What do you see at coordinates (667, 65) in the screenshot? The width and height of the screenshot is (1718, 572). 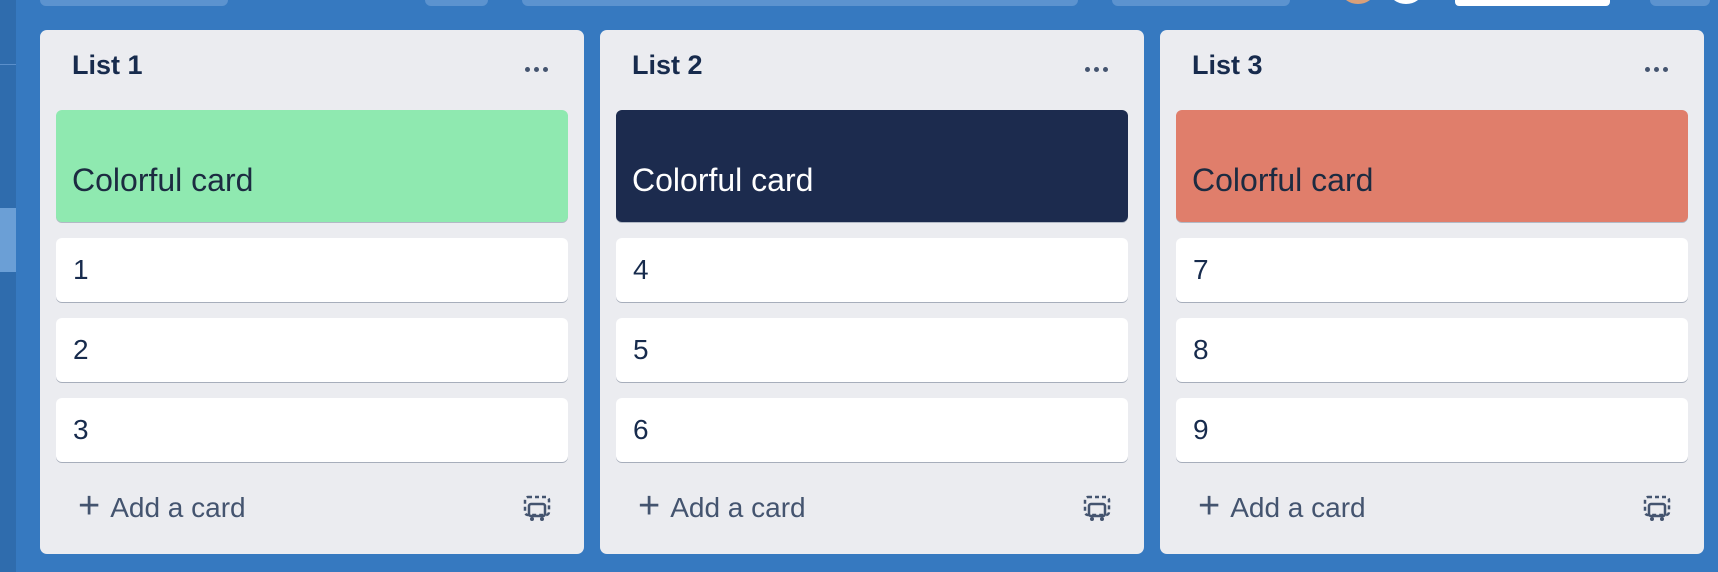 I see `list-title: List 2` at bounding box center [667, 65].